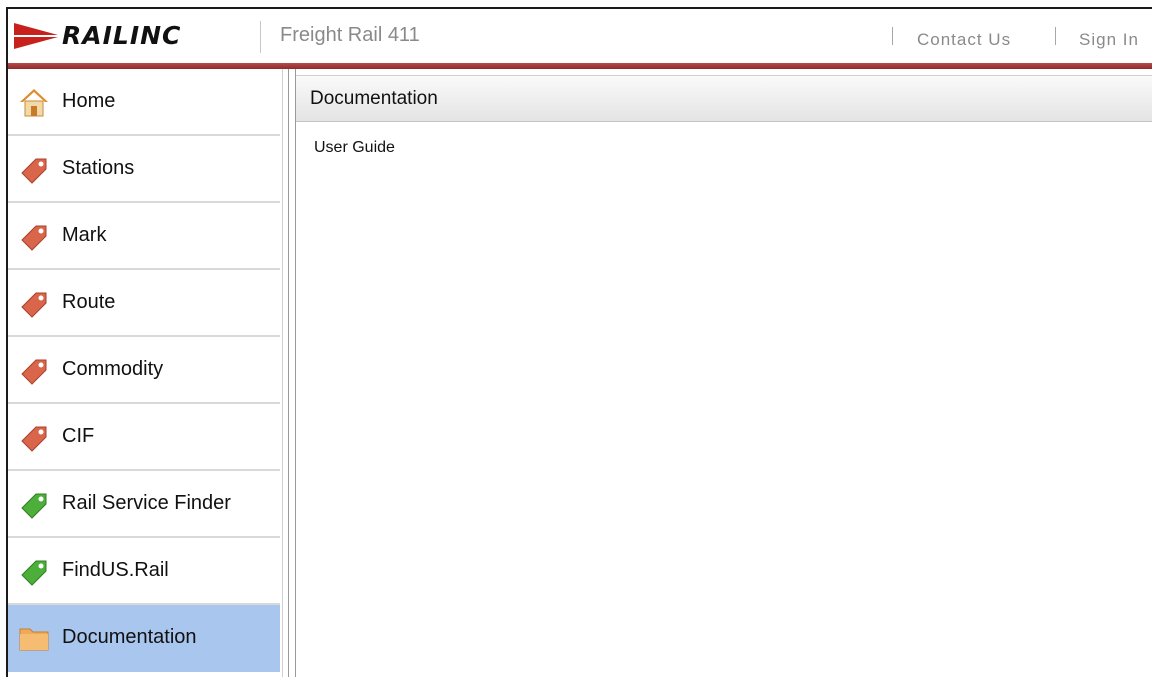 This screenshot has width=1152, height=677. Describe the element at coordinates (144, 303) in the screenshot. I see `sidebar-item-route: Route` at that location.